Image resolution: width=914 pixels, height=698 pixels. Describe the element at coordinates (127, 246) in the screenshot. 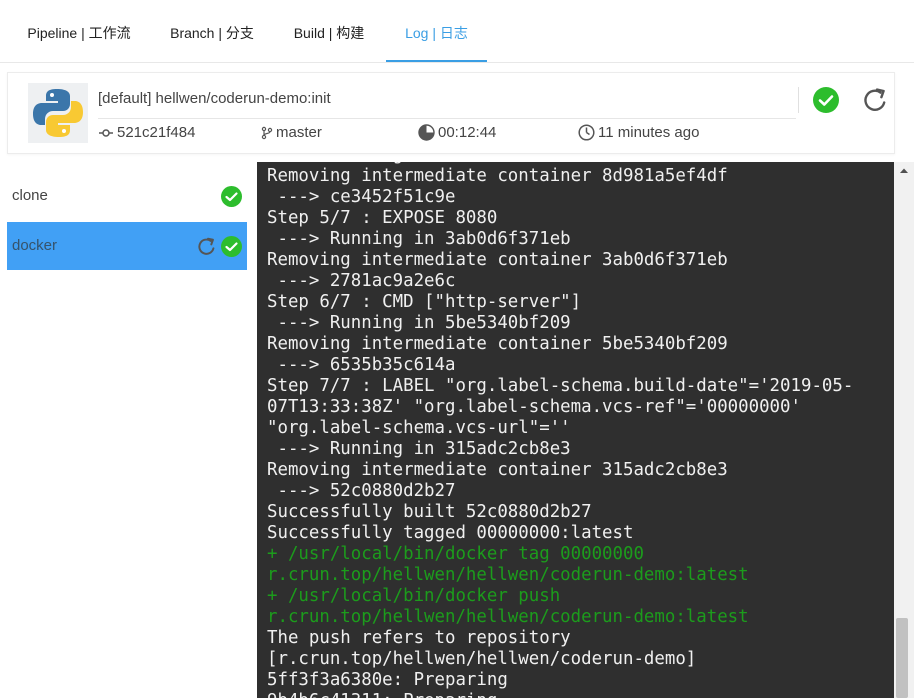

I see `step-docker: docker` at that location.